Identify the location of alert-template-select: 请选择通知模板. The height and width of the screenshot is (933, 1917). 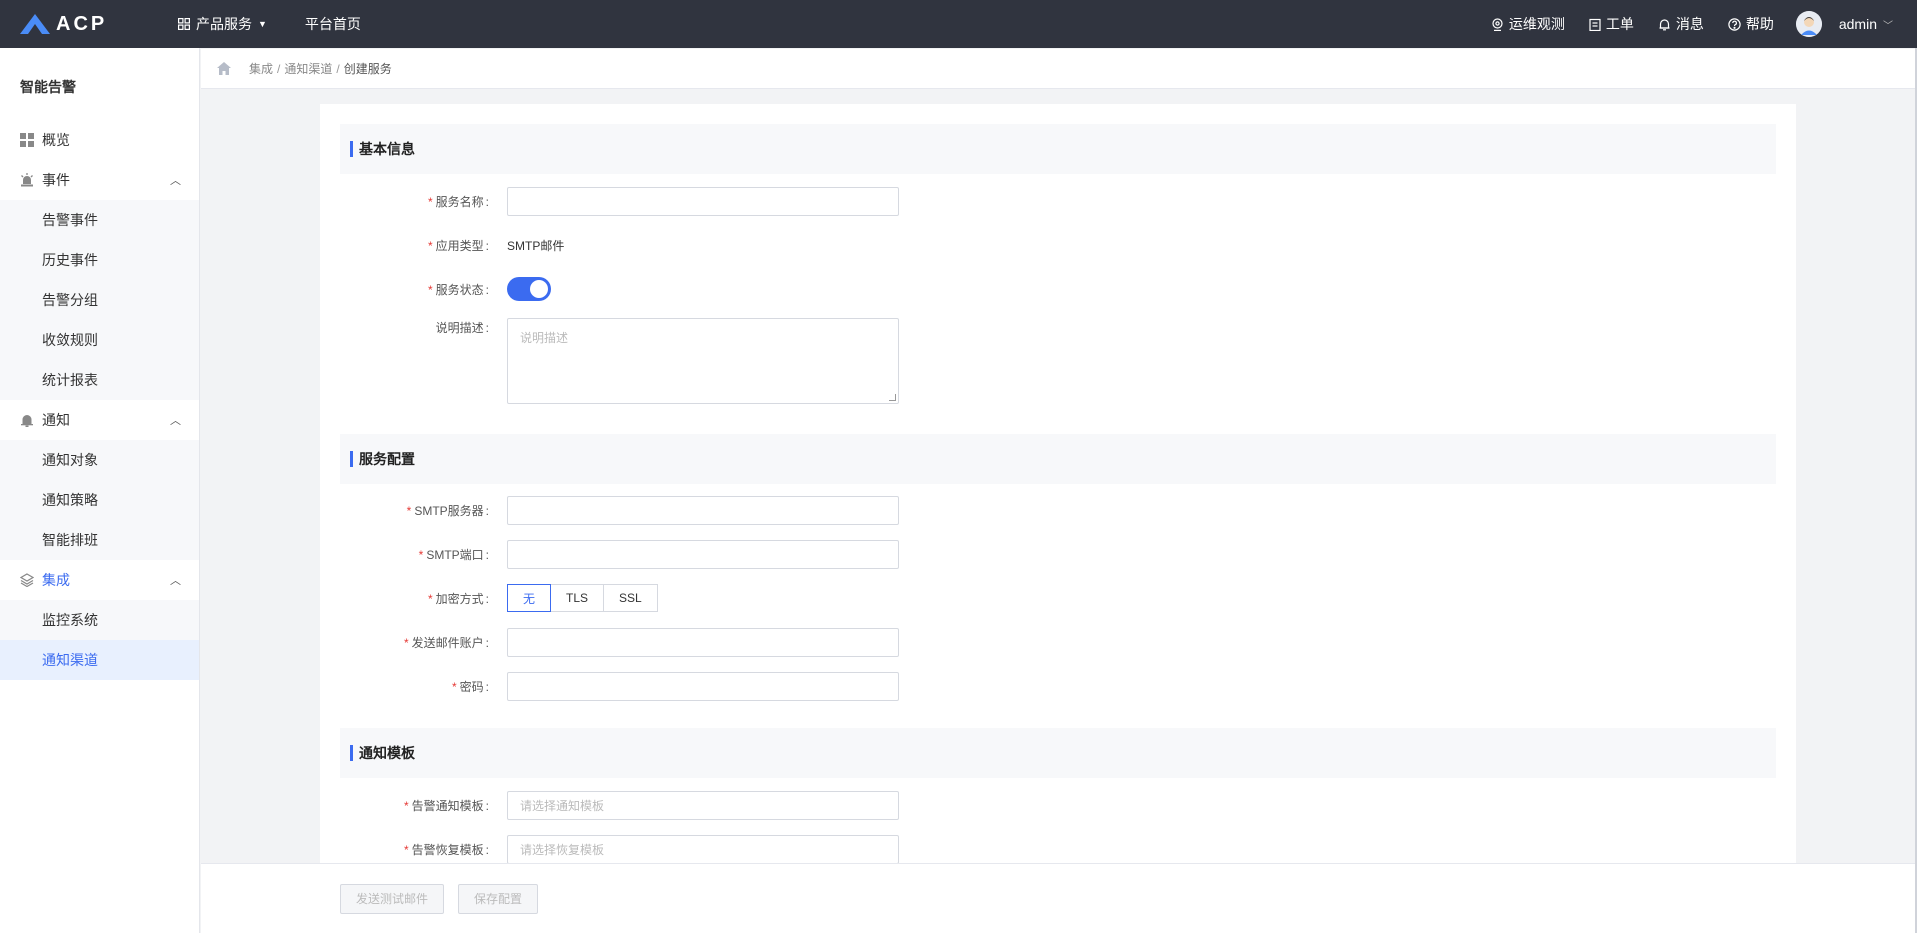
(703, 805).